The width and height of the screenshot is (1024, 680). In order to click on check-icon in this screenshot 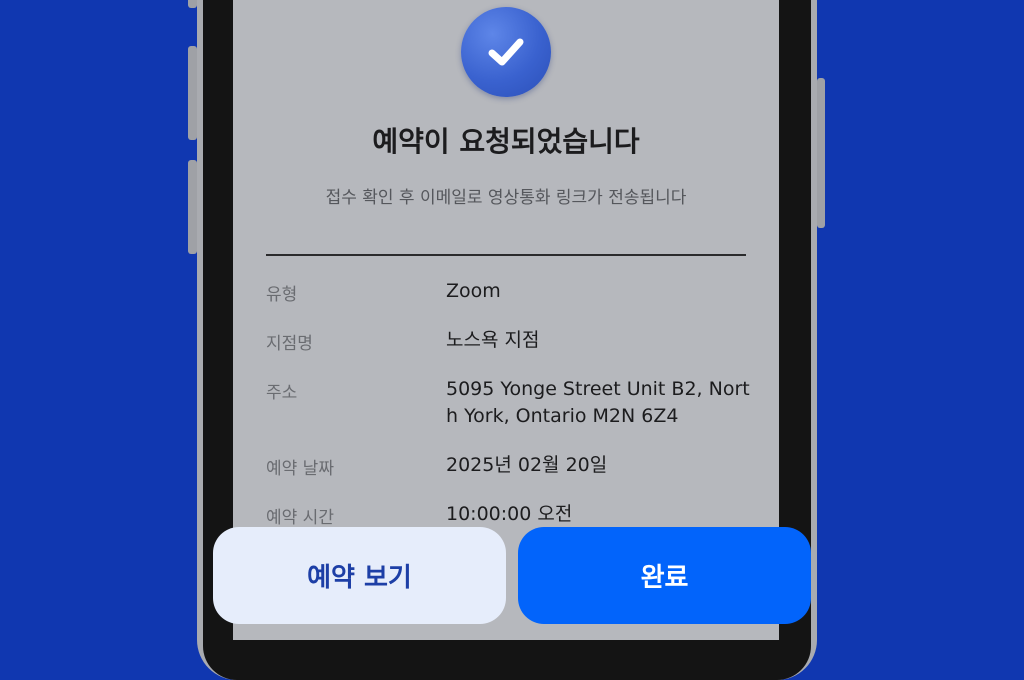, I will do `click(506, 52)`.